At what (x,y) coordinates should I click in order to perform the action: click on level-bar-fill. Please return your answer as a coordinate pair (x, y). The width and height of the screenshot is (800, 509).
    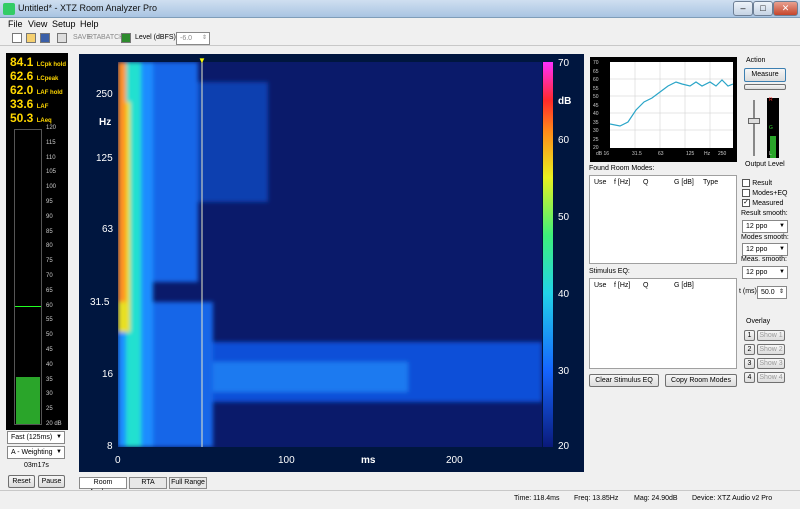
    Looking at the image, I should click on (28, 400).